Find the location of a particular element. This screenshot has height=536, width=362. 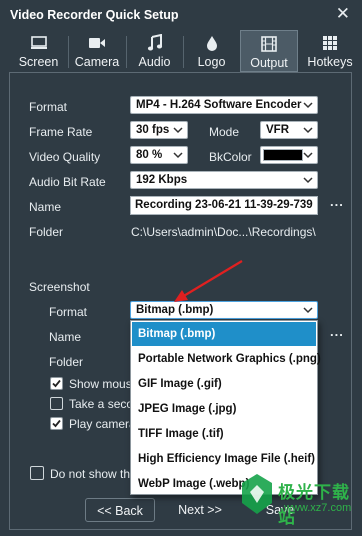

mode-label: Mode is located at coordinates (224, 132).